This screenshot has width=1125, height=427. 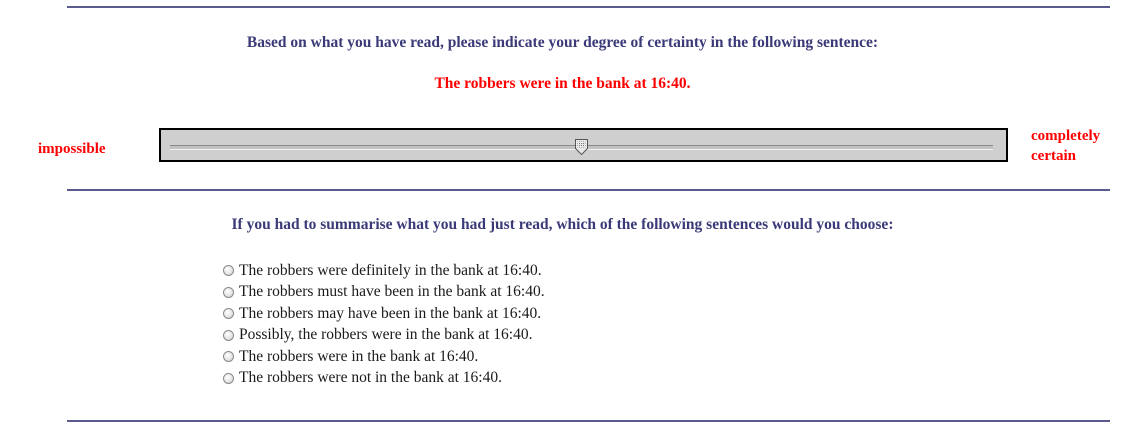 I want to click on certainty-slider, so click(x=583, y=145).